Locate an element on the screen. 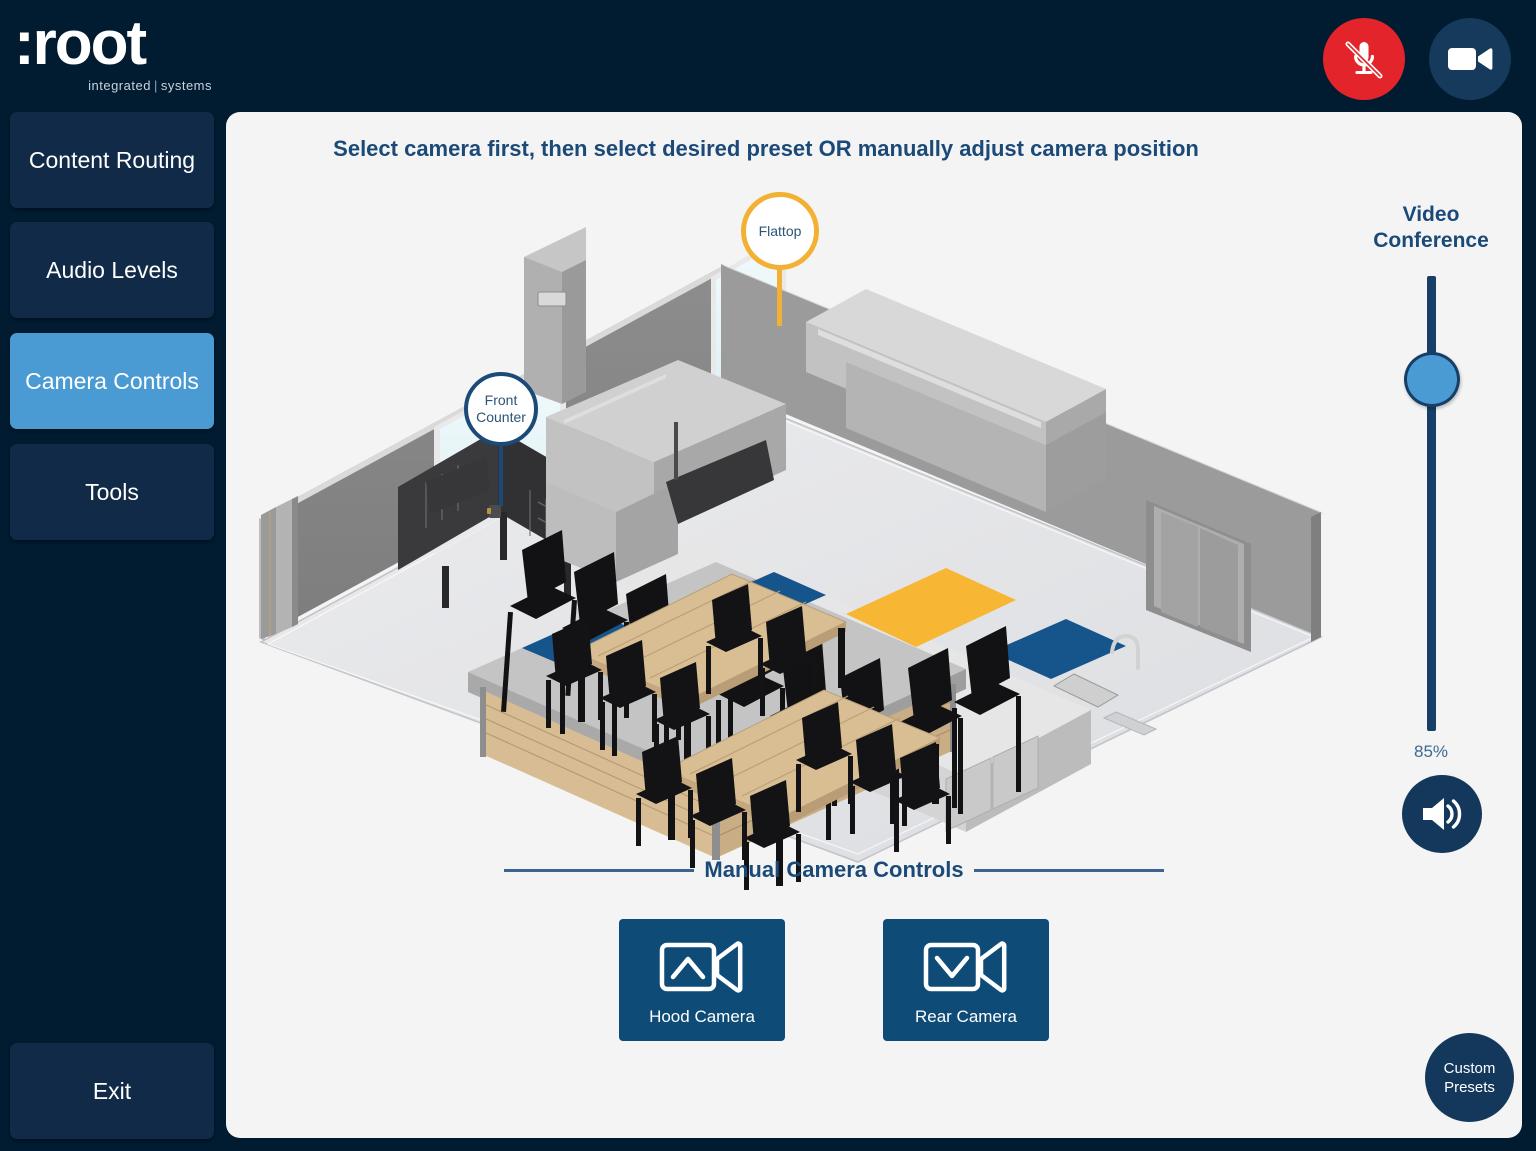 The width and height of the screenshot is (1536, 1151). exit-button: Exit is located at coordinates (112, 1091).